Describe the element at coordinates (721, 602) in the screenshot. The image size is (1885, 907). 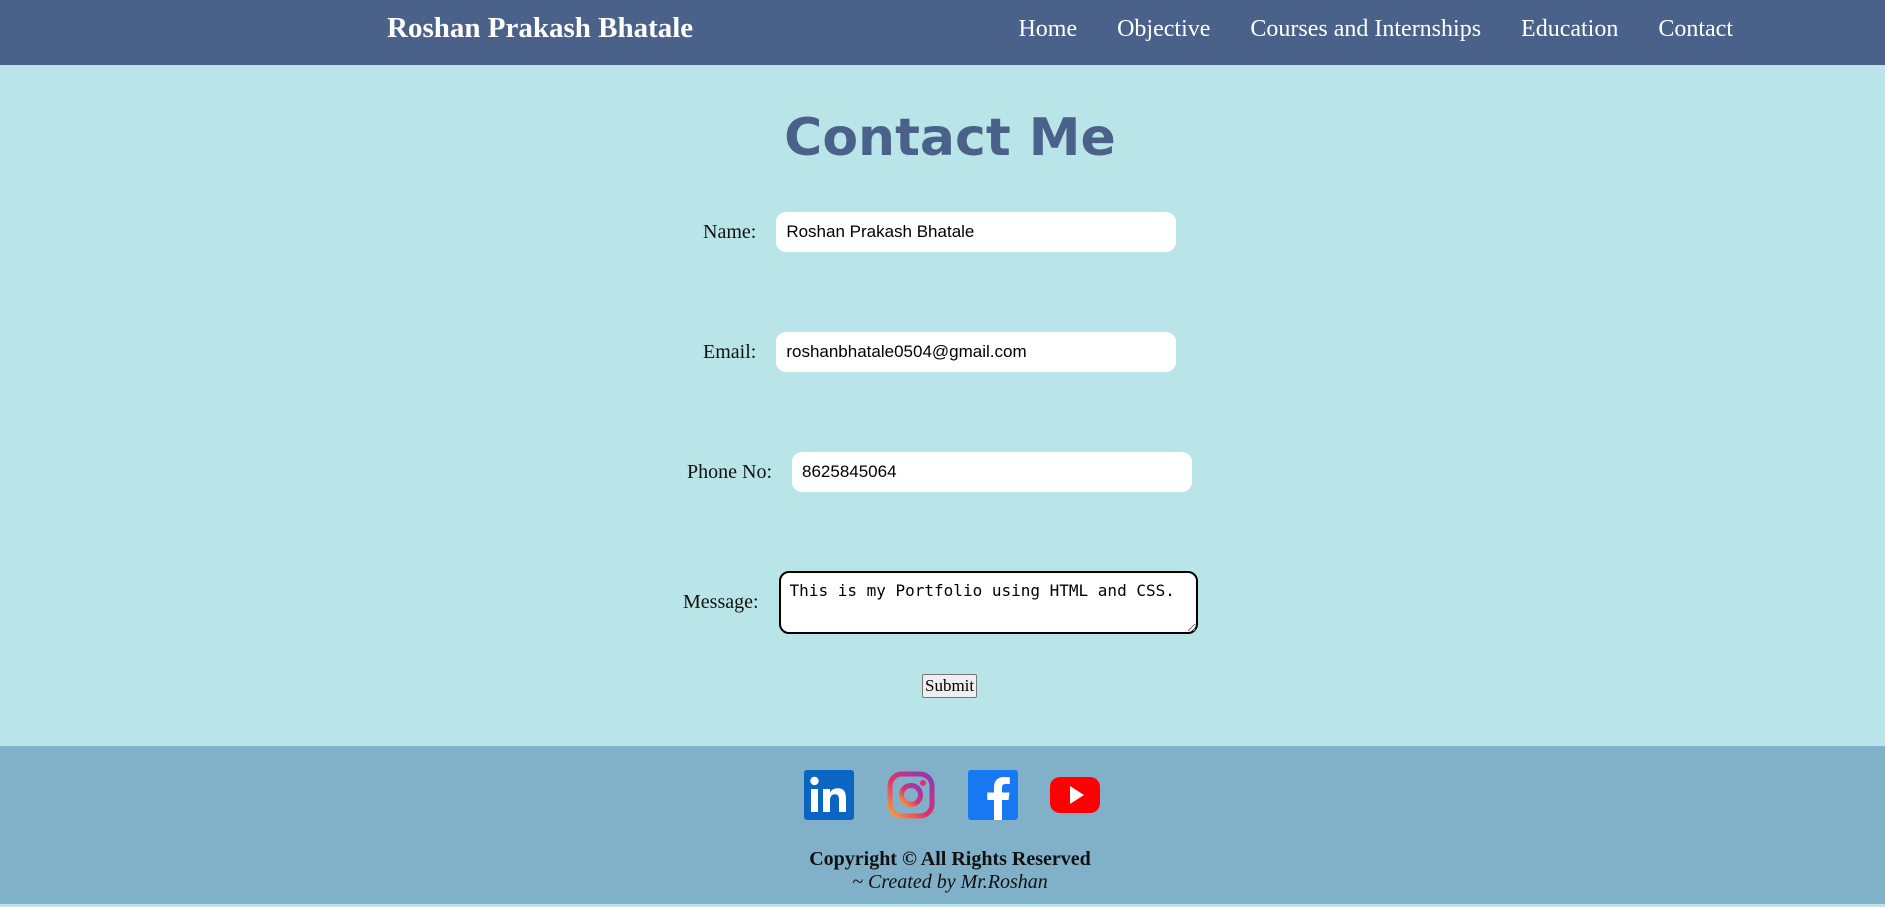
I see `message-label: Message:` at that location.